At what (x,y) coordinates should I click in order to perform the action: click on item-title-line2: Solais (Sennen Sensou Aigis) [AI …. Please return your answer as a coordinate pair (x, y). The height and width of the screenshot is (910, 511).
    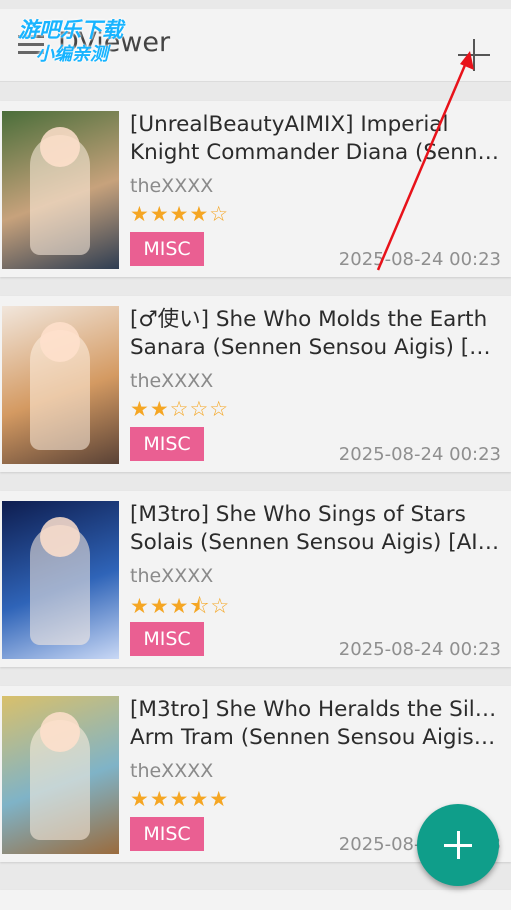
    Looking at the image, I should click on (316, 542).